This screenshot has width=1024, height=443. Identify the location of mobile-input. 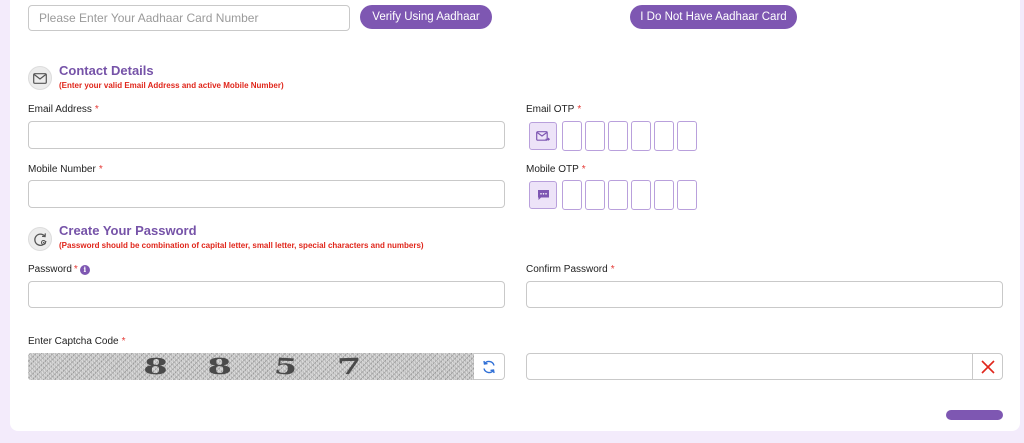
(266, 194).